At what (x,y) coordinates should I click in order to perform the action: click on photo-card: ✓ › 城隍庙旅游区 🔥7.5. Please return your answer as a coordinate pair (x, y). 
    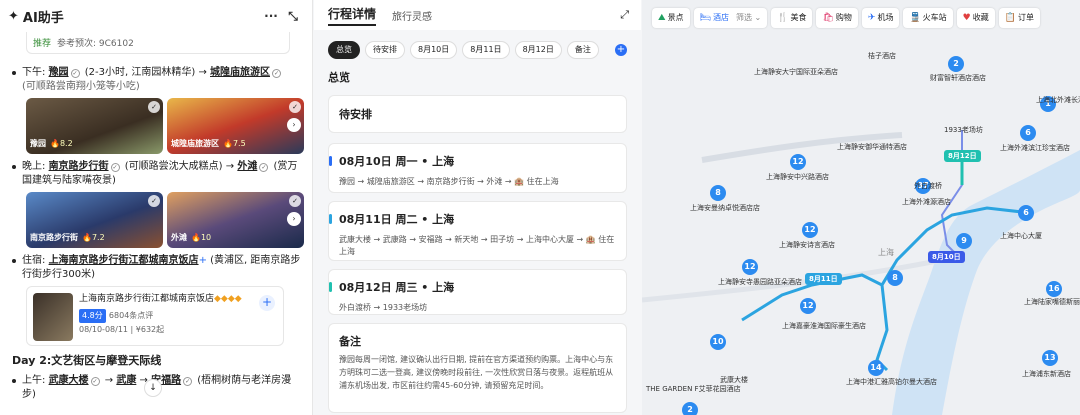
    Looking at the image, I should click on (235, 126).